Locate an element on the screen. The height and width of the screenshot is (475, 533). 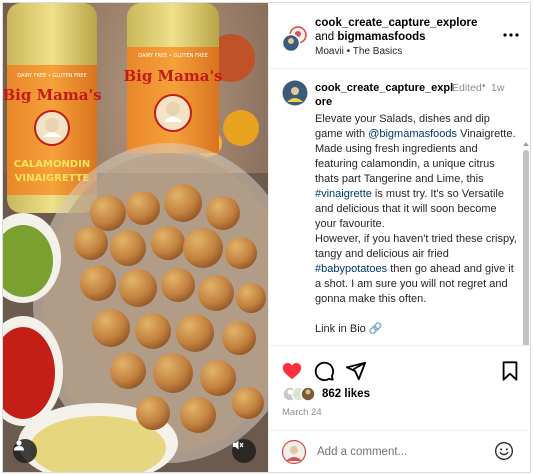
header-user2: bigmamasfoods is located at coordinates (381, 37).